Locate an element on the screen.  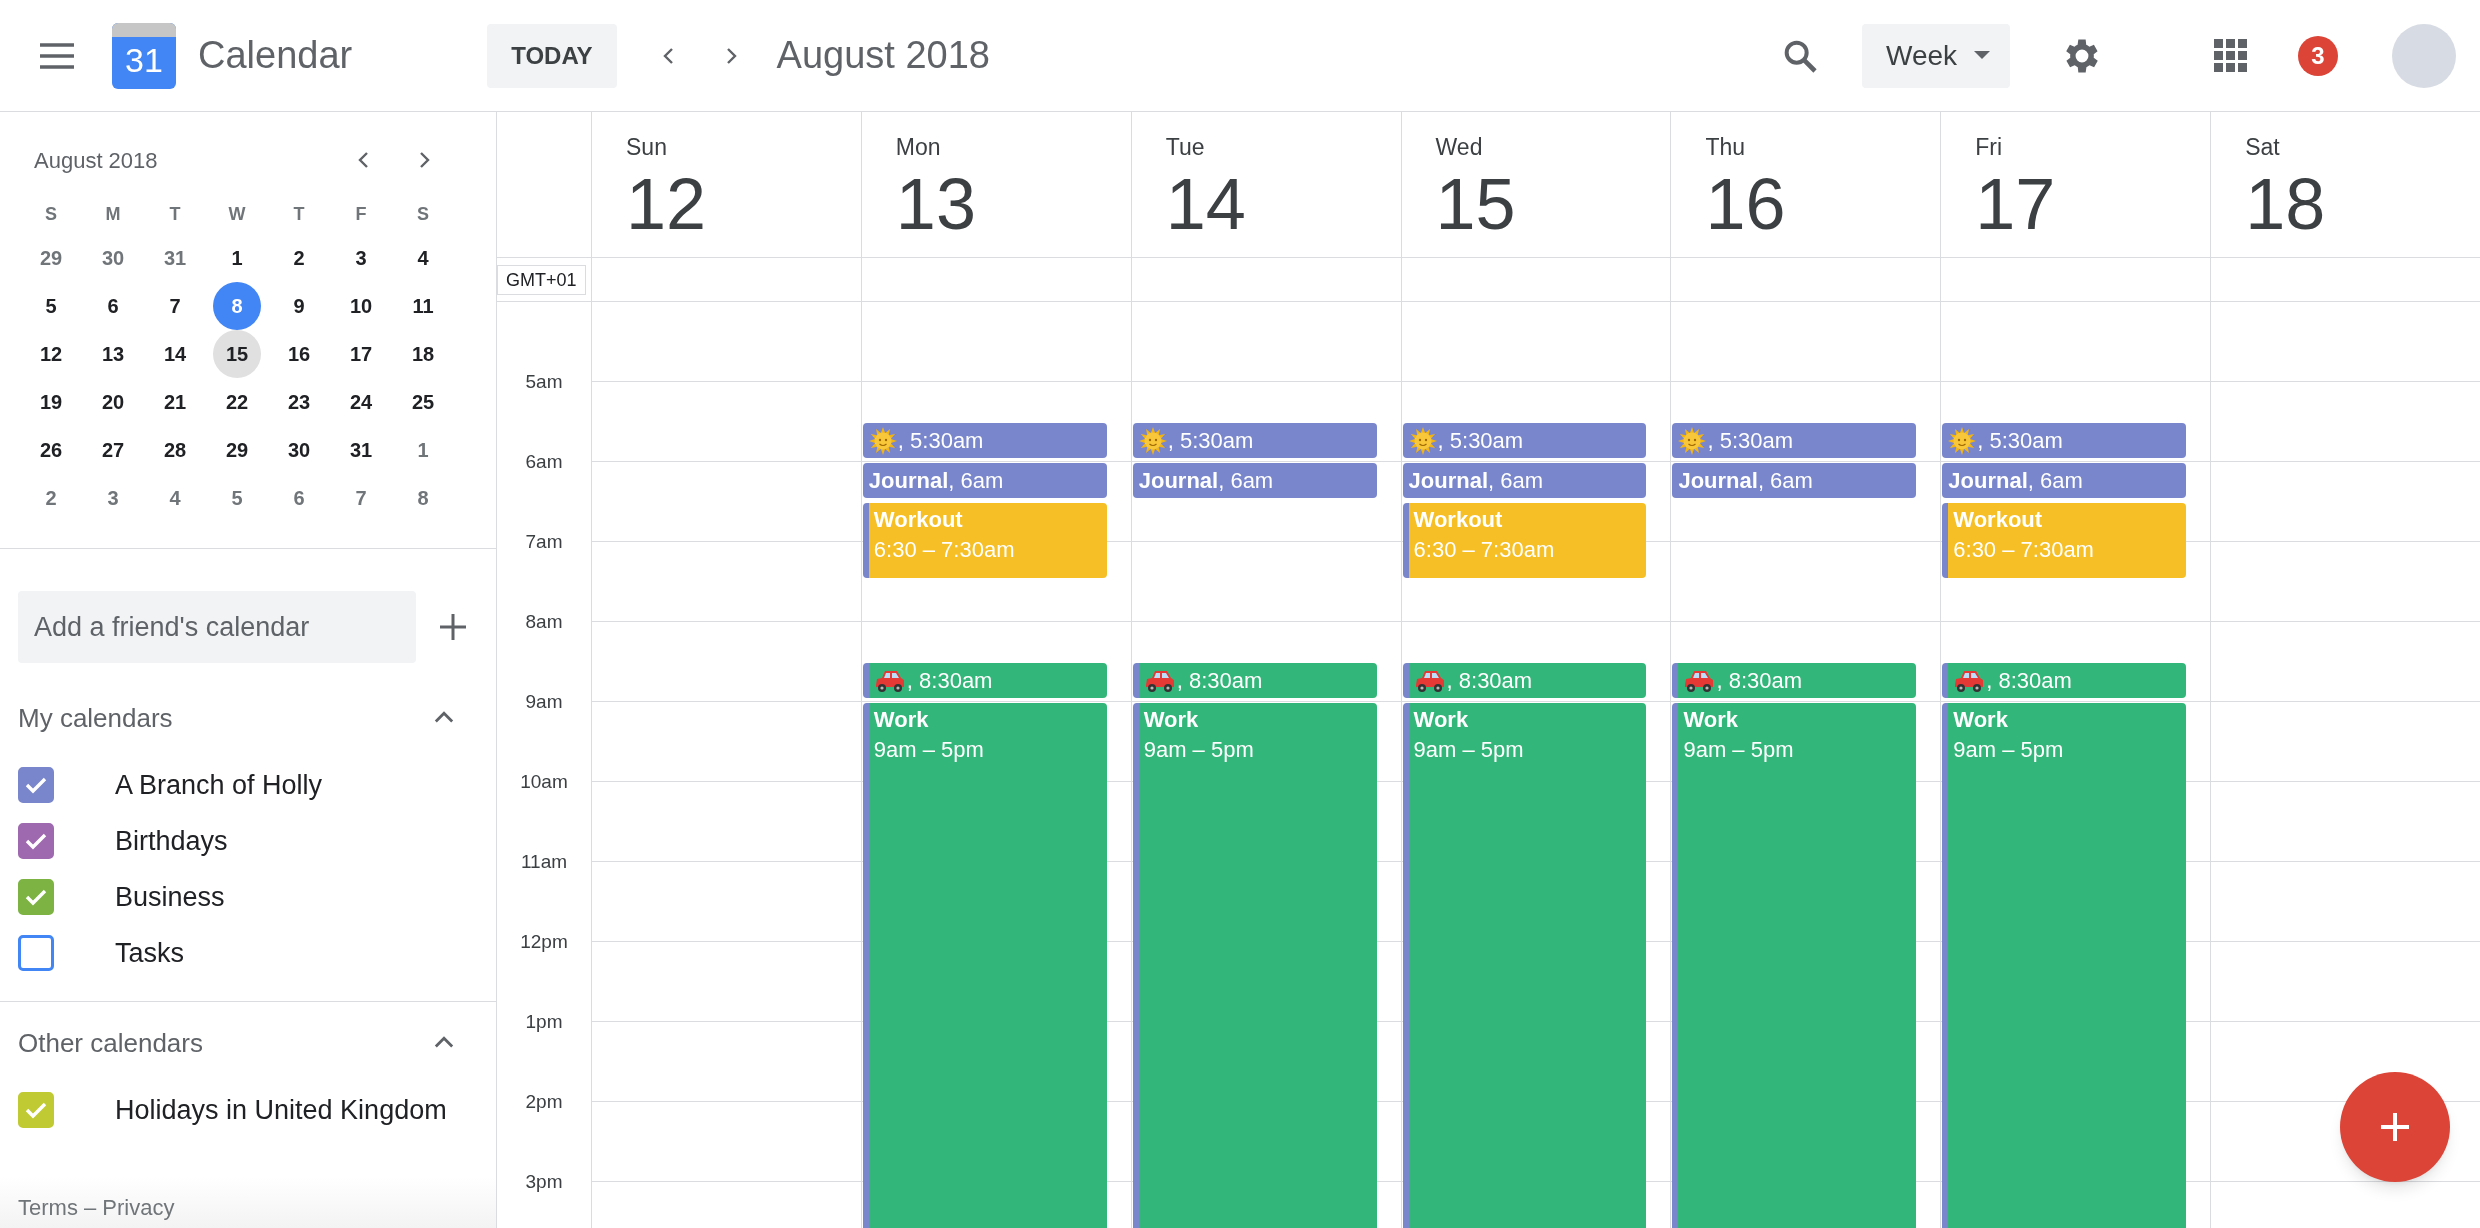
day-number: 18 is located at coordinates (2285, 204).